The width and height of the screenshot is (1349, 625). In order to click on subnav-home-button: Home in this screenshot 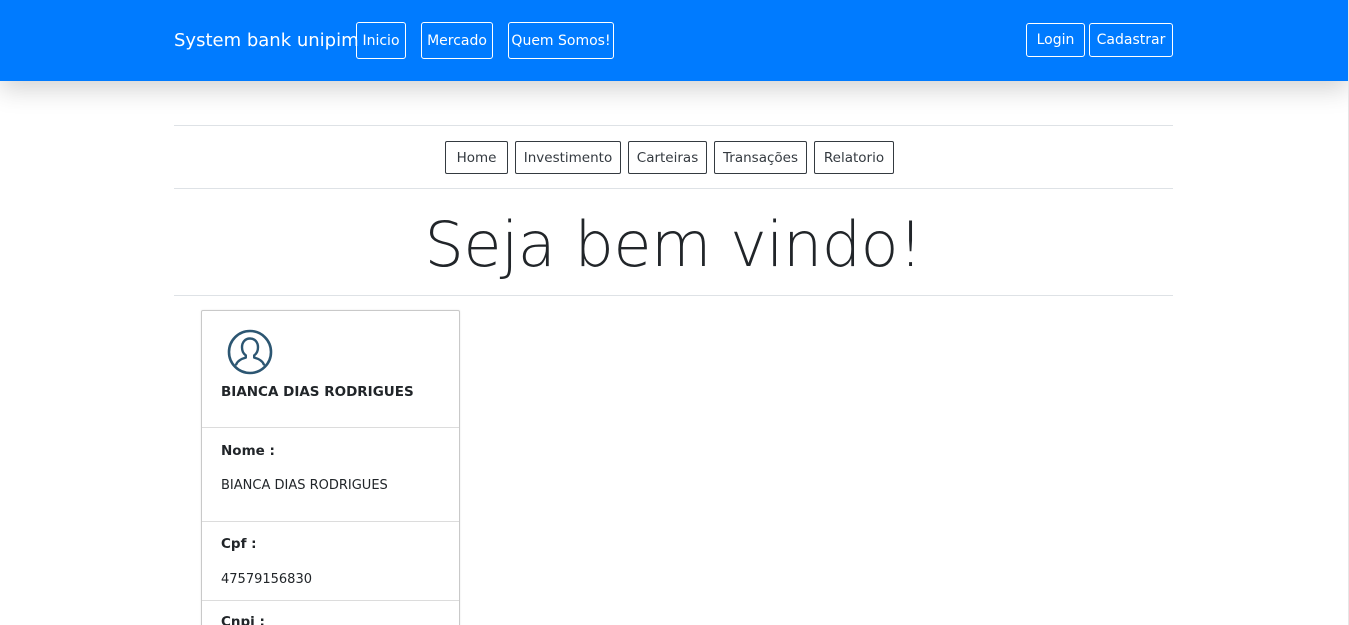, I will do `click(476, 157)`.